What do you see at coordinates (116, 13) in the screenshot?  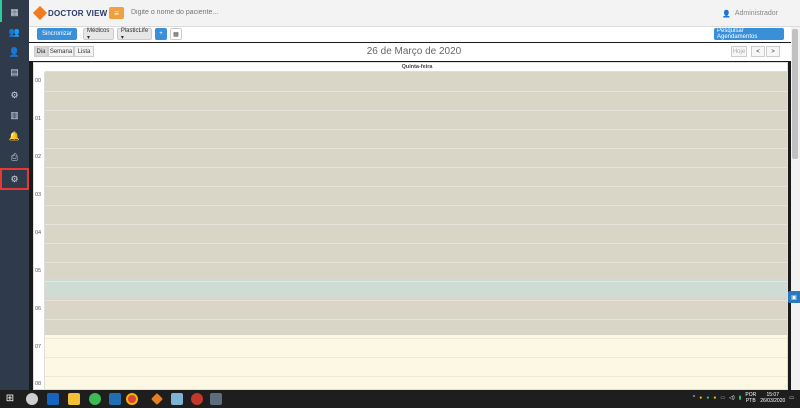 I see `menu-toggle-button: ≡` at bounding box center [116, 13].